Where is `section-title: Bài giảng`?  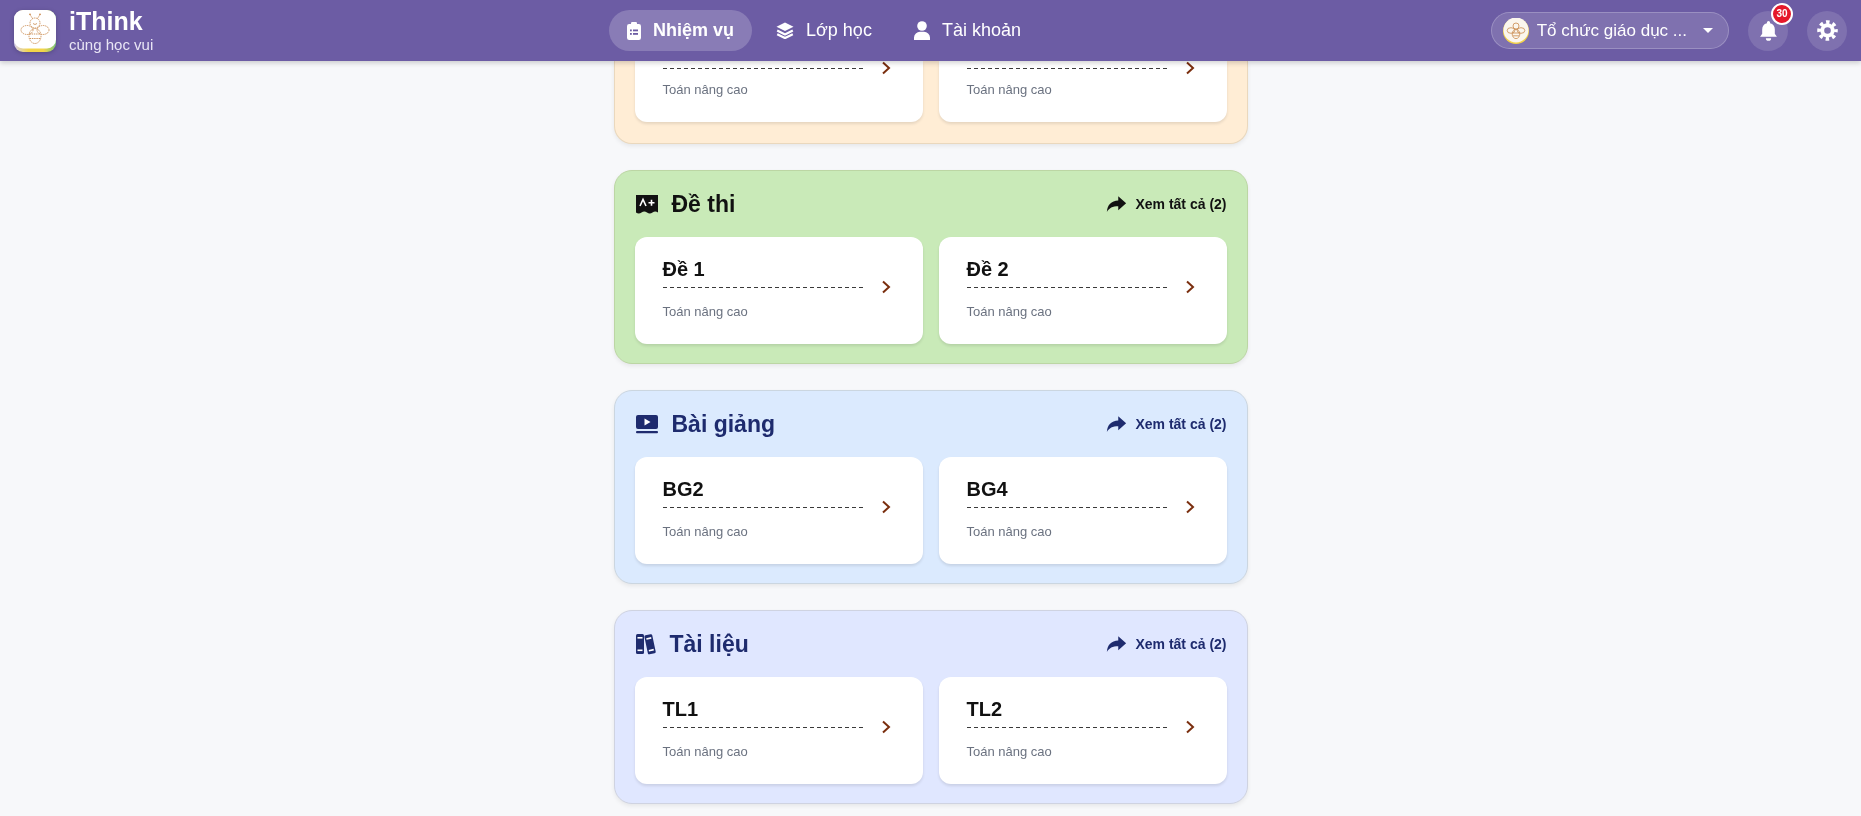
section-title: Bài giảng is located at coordinates (723, 423).